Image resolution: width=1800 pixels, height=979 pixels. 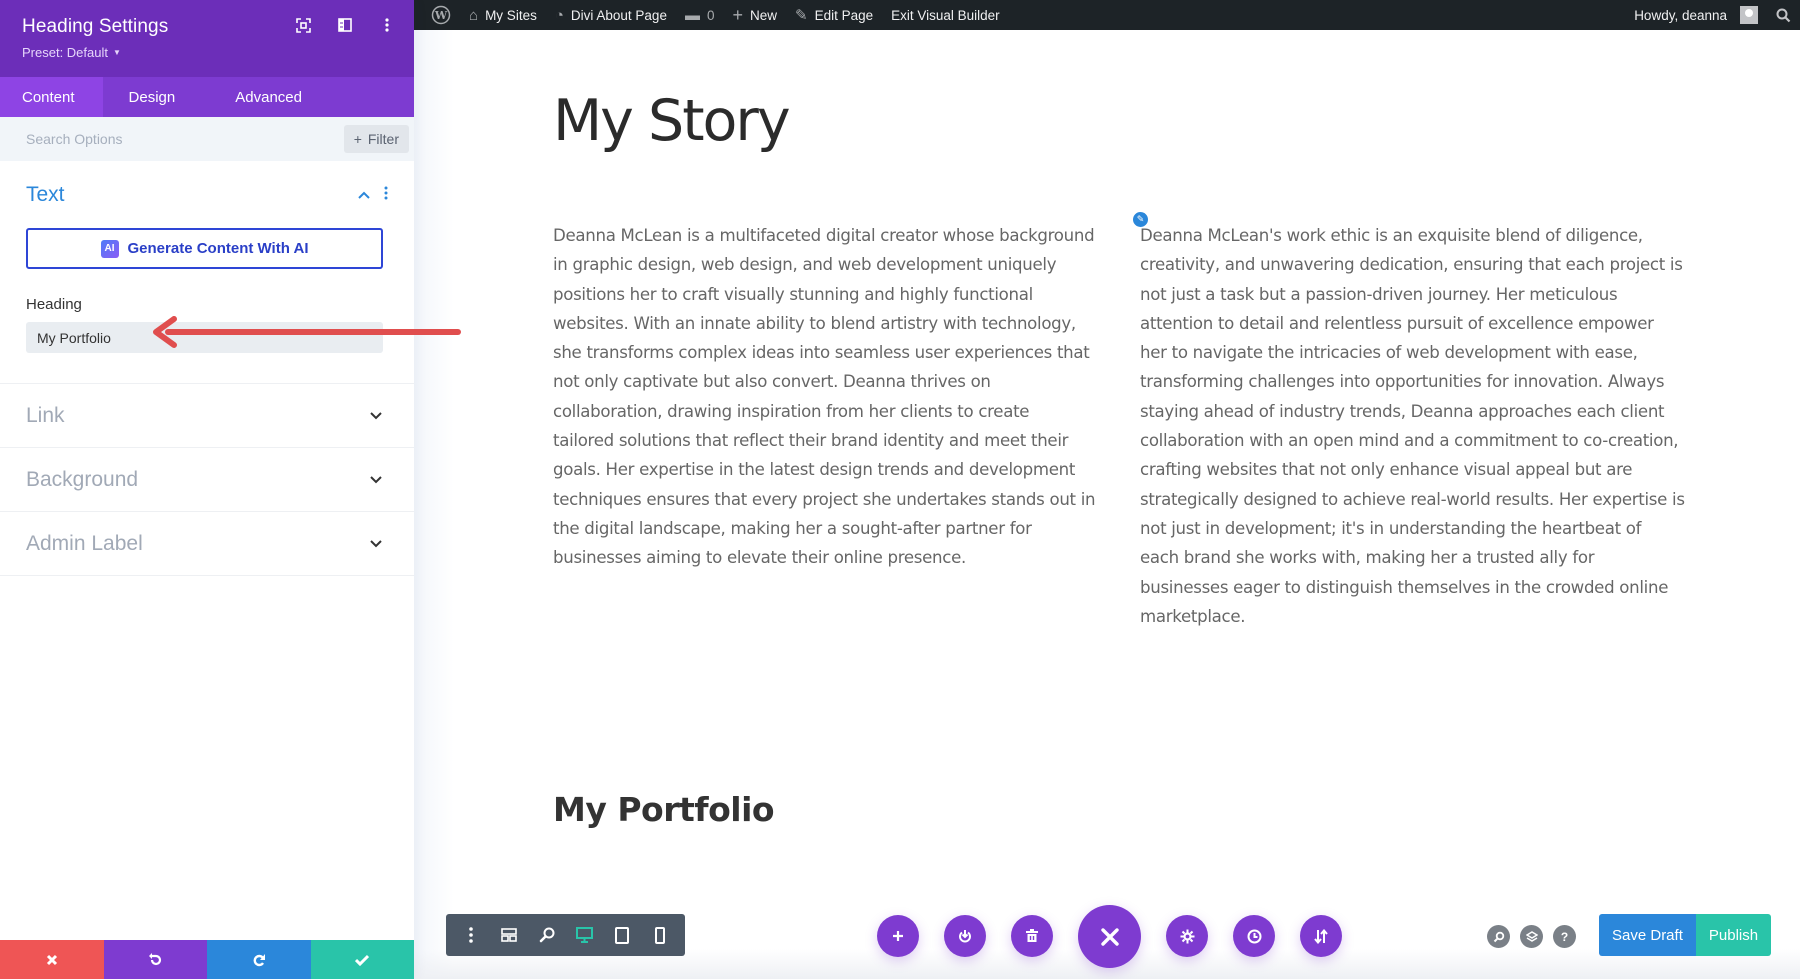 I want to click on clock-icon, so click(x=1254, y=936).